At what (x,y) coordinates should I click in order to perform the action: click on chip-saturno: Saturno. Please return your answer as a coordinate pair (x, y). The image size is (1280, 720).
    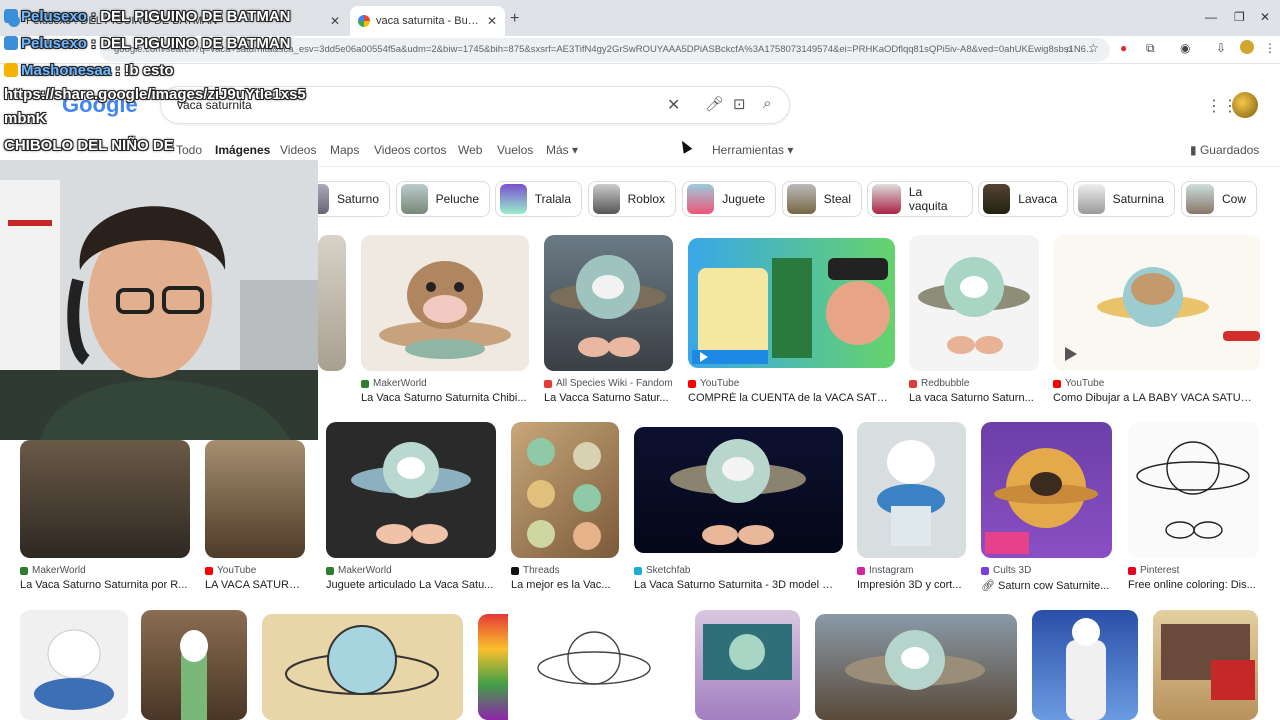
    Looking at the image, I should click on (348, 199).